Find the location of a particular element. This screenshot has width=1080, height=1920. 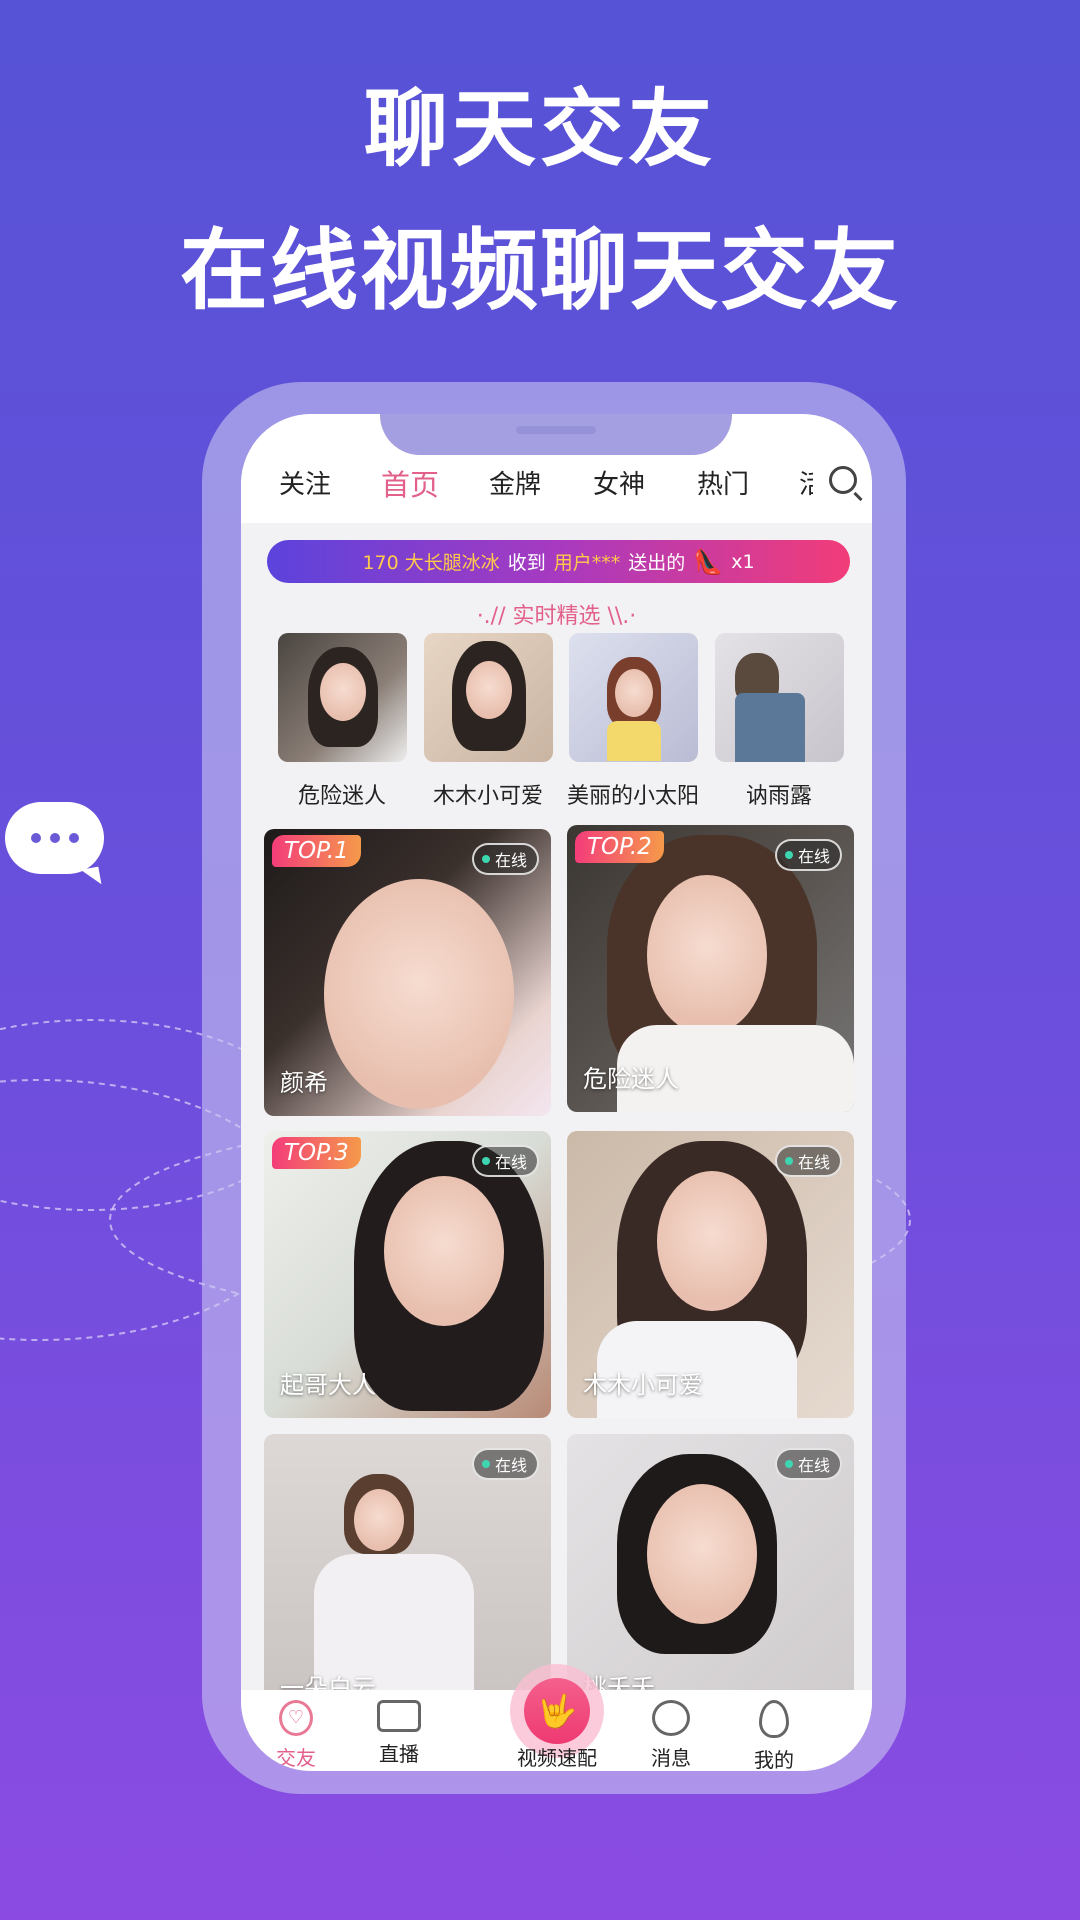

nav-item-profile: 我的 is located at coordinates (774, 1735).